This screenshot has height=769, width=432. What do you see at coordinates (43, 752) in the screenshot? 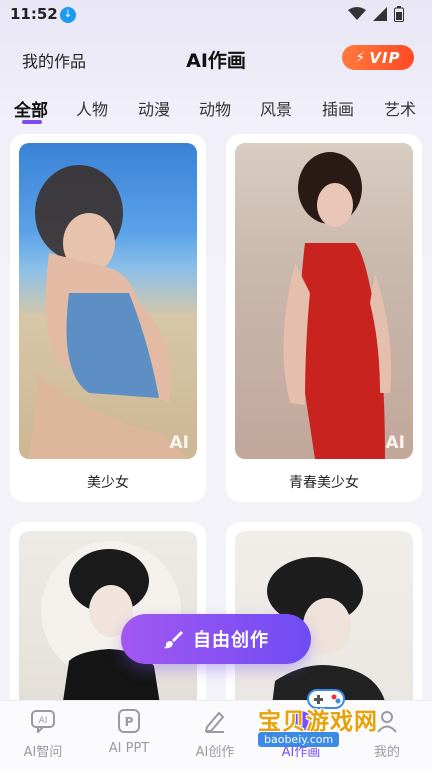
I see `nav-label: AI智问` at bounding box center [43, 752].